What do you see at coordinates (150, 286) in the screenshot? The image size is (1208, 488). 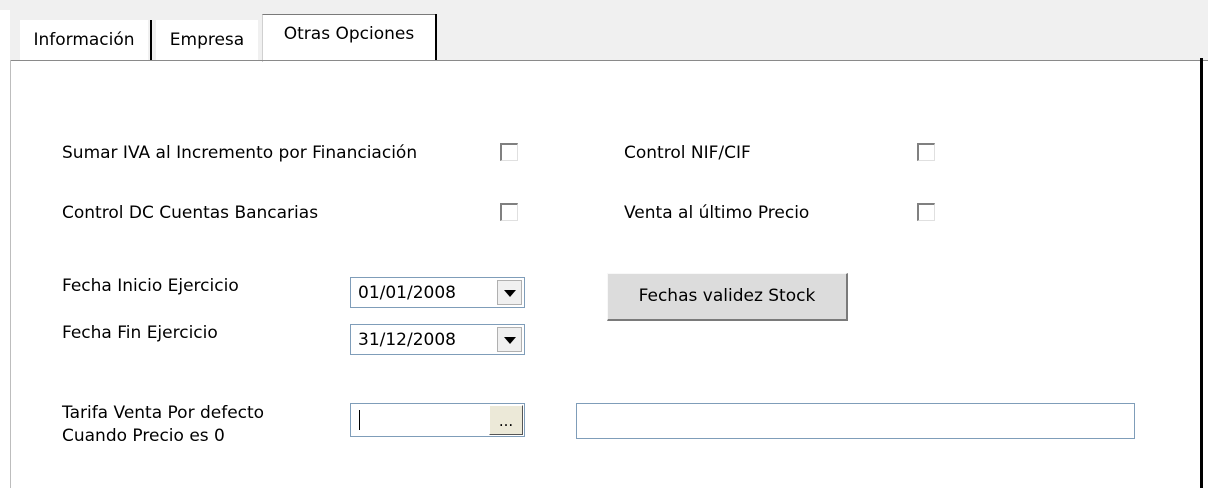 I see `fecha-inicio-label: Fecha Inicio Ejercicio` at bounding box center [150, 286].